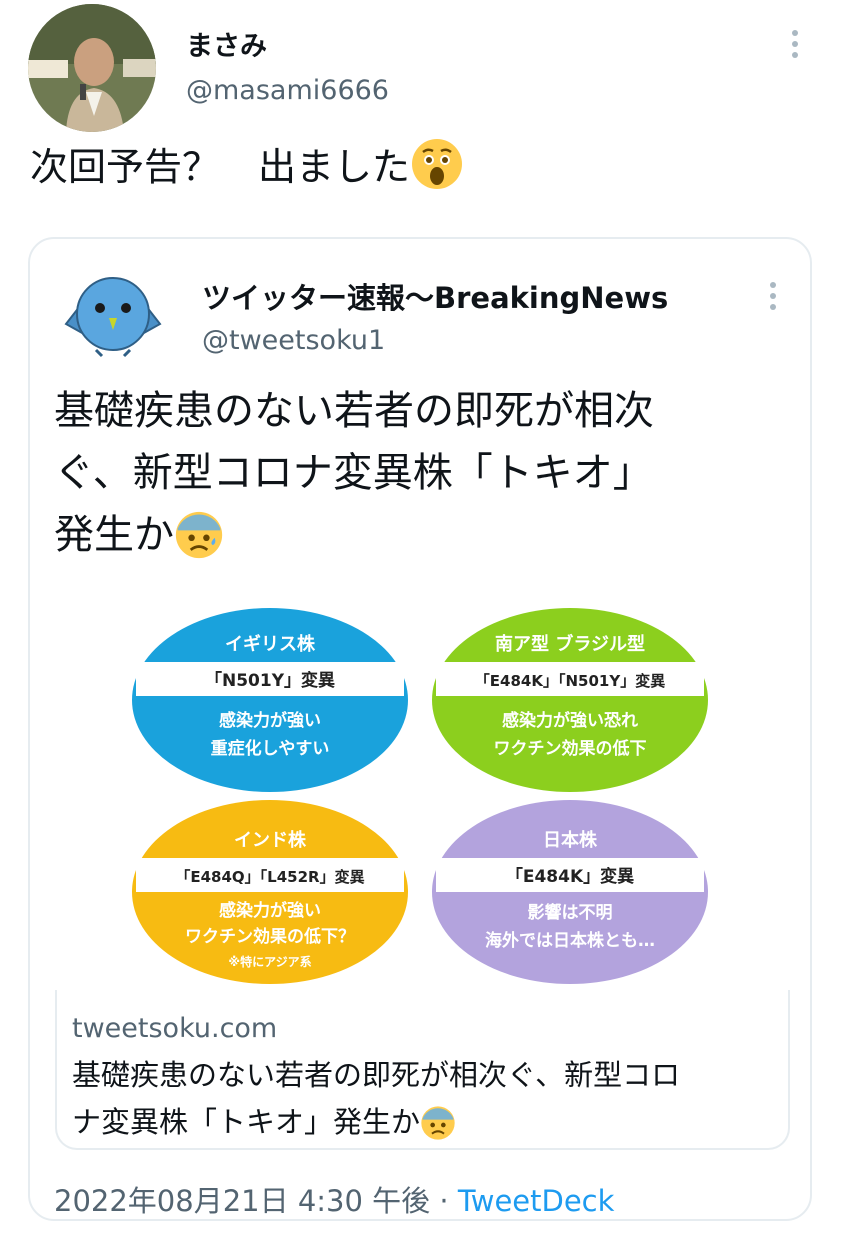  Describe the element at coordinates (293, 340) in the screenshot. I see `quoted-author-handle: @tweetsoku1` at that location.